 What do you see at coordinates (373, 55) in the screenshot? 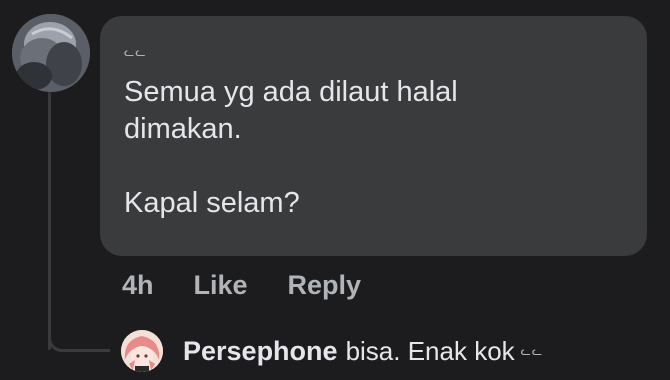
I see `comment-author-name: ᓚᓚ` at bounding box center [373, 55].